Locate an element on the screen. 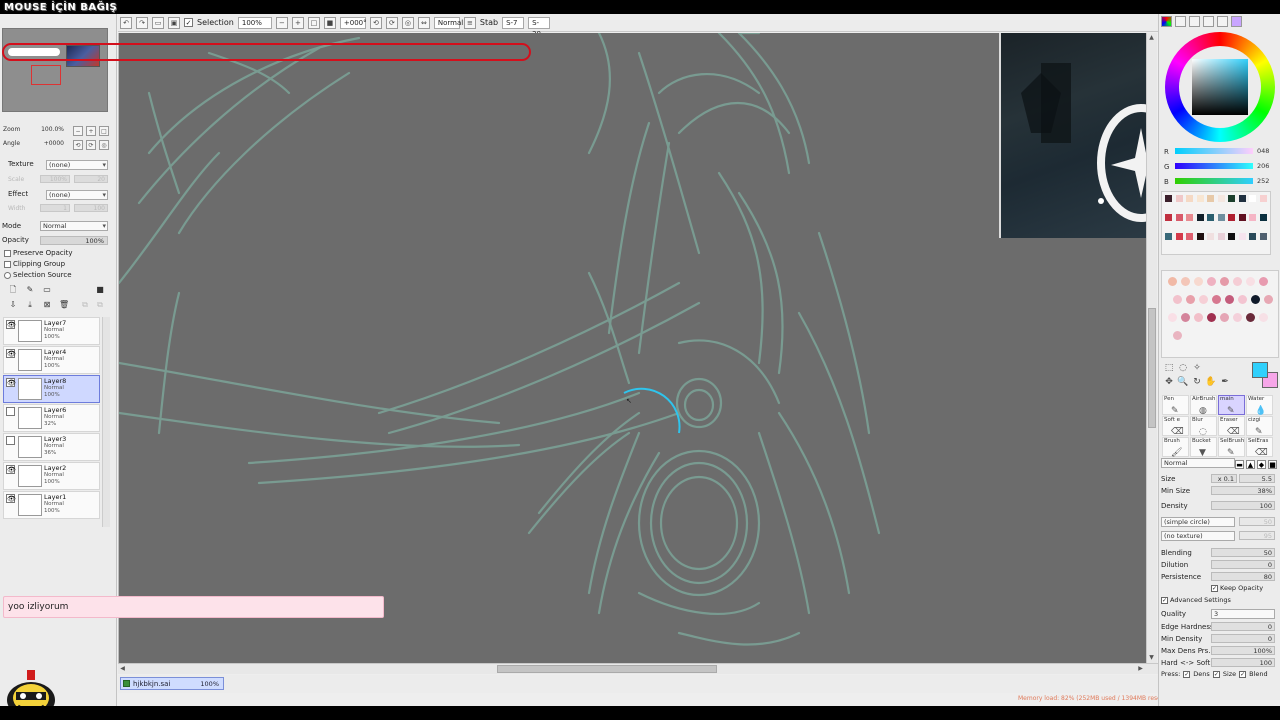 The width and height of the screenshot is (1280, 720). canvas-horizontal-scrollbar: ◀ ▶ is located at coordinates (638, 668).